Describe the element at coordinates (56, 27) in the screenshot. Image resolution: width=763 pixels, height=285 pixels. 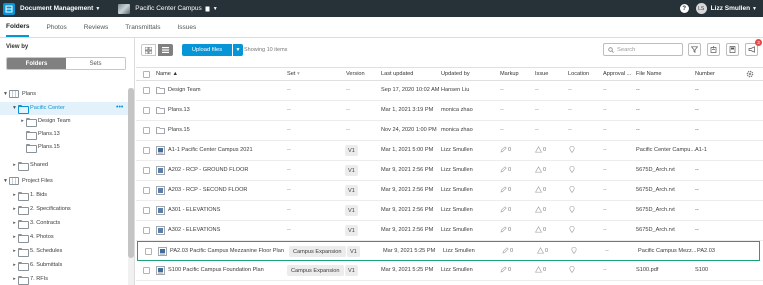
I see `tab-photos: Photos` at that location.